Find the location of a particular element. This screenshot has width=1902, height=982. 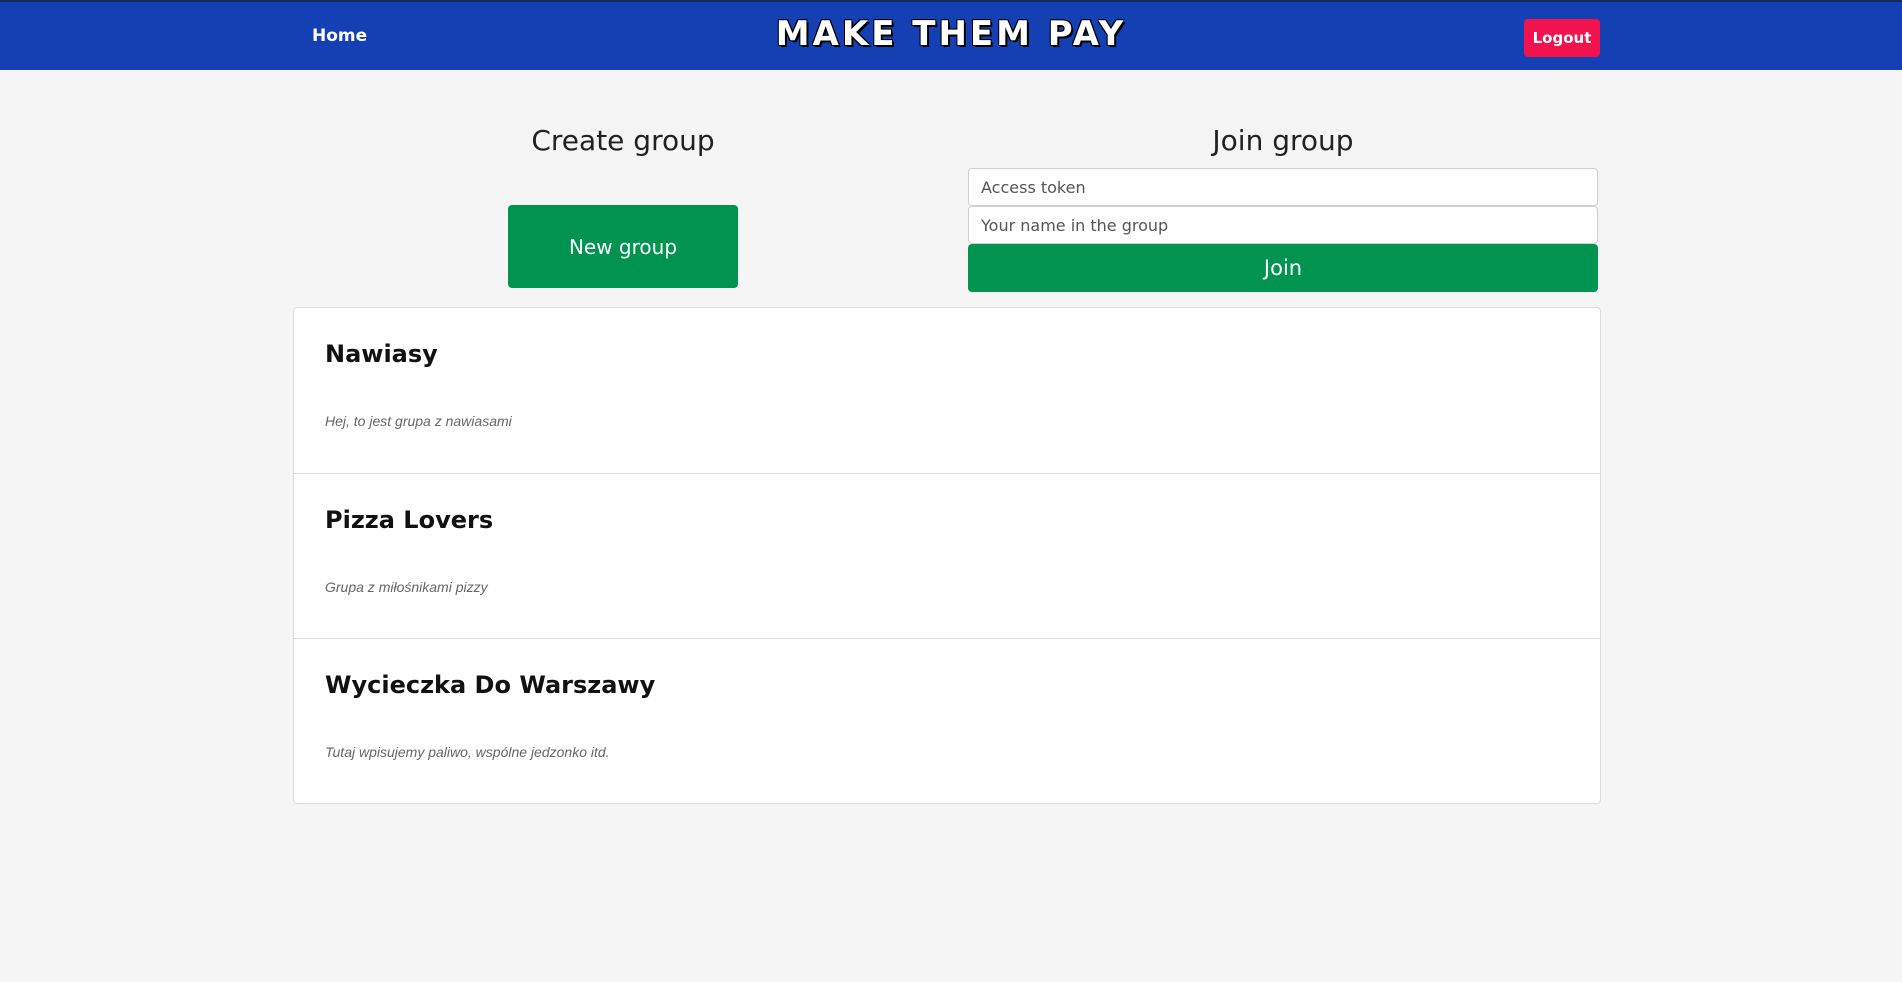

group-description: Grupa z miłośnikami pizzy is located at coordinates (406, 587).